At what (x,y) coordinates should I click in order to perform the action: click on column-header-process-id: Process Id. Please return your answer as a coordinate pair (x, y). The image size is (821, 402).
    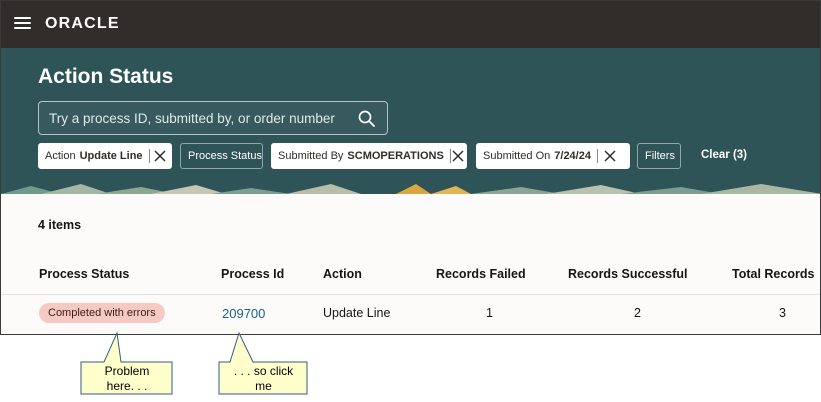
    Looking at the image, I should click on (252, 274).